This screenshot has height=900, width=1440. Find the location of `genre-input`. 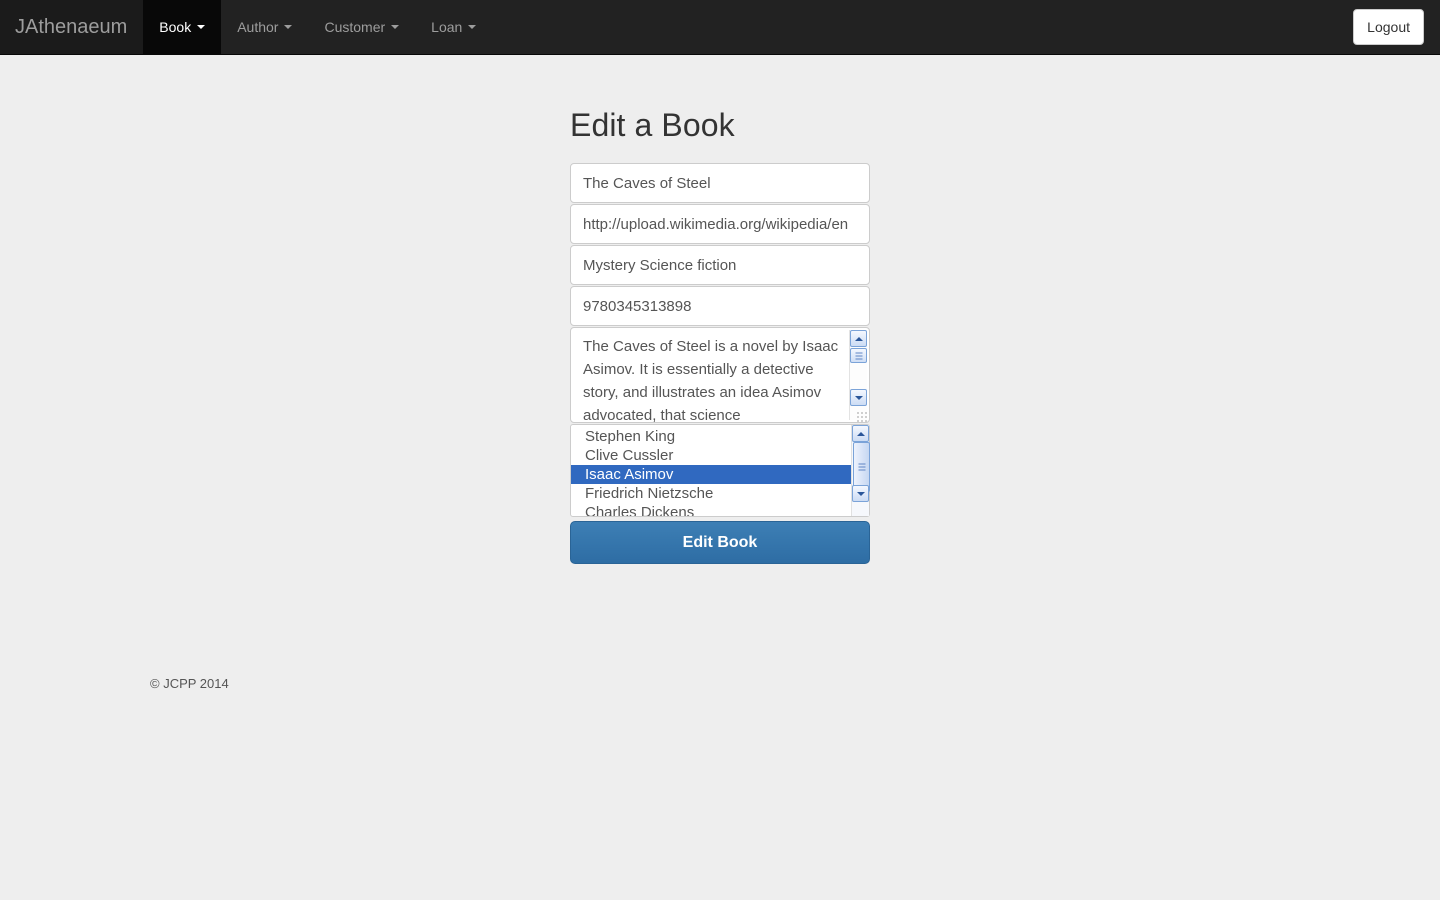

genre-input is located at coordinates (720, 265).